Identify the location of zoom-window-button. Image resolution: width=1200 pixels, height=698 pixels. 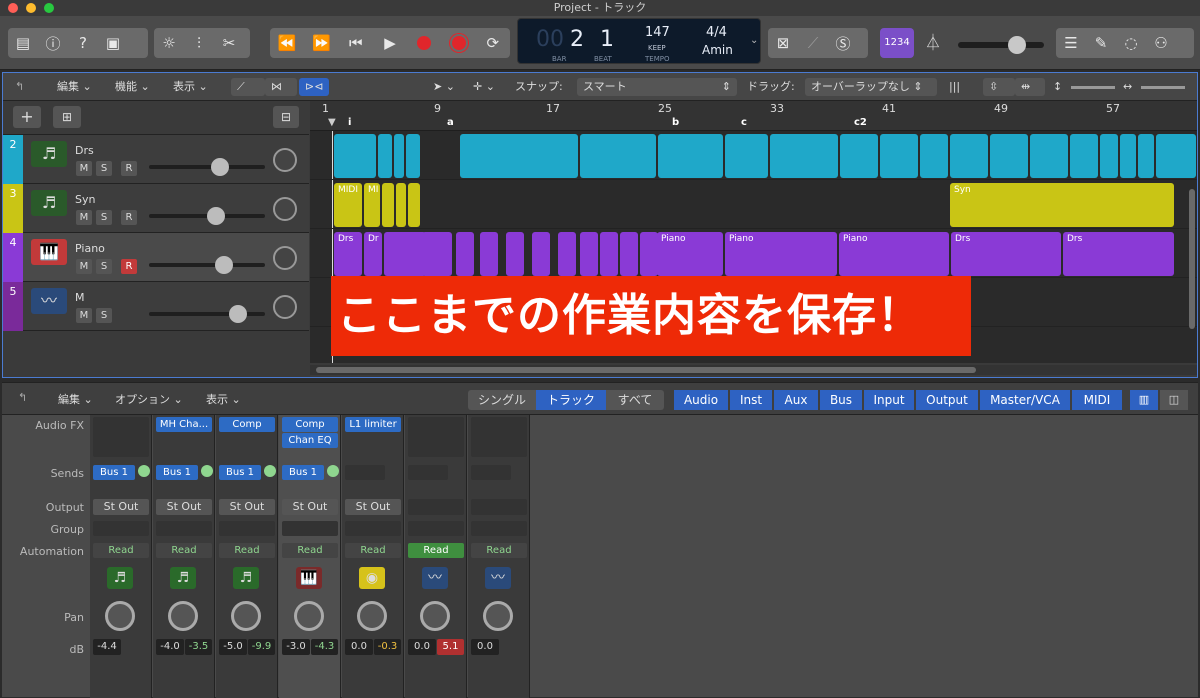
(49, 8).